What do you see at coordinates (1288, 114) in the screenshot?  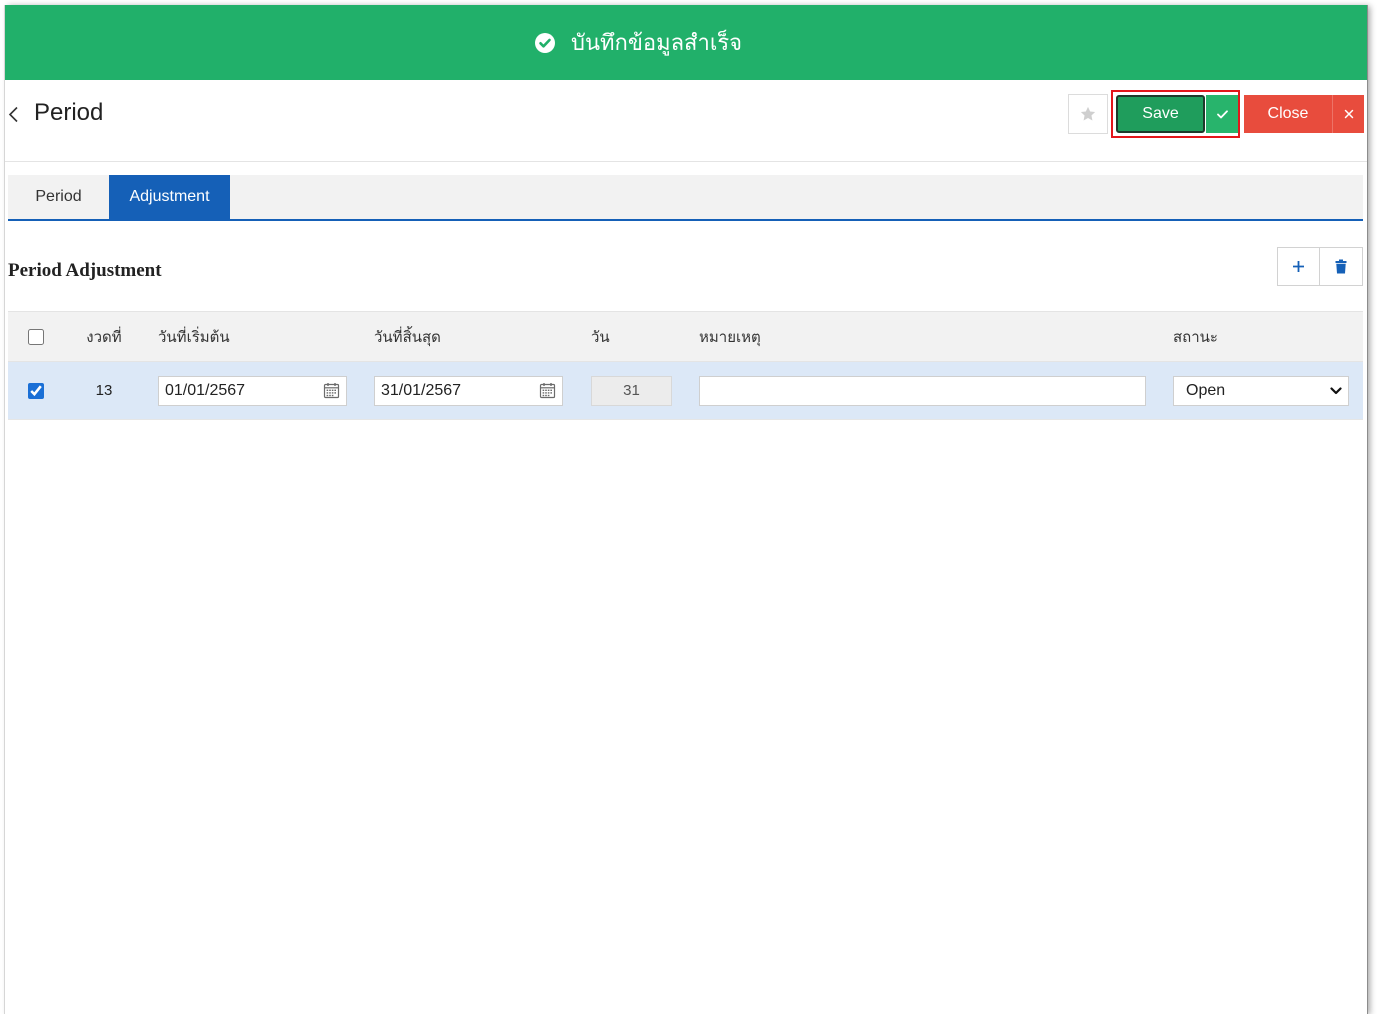 I see `close-button: Close` at bounding box center [1288, 114].